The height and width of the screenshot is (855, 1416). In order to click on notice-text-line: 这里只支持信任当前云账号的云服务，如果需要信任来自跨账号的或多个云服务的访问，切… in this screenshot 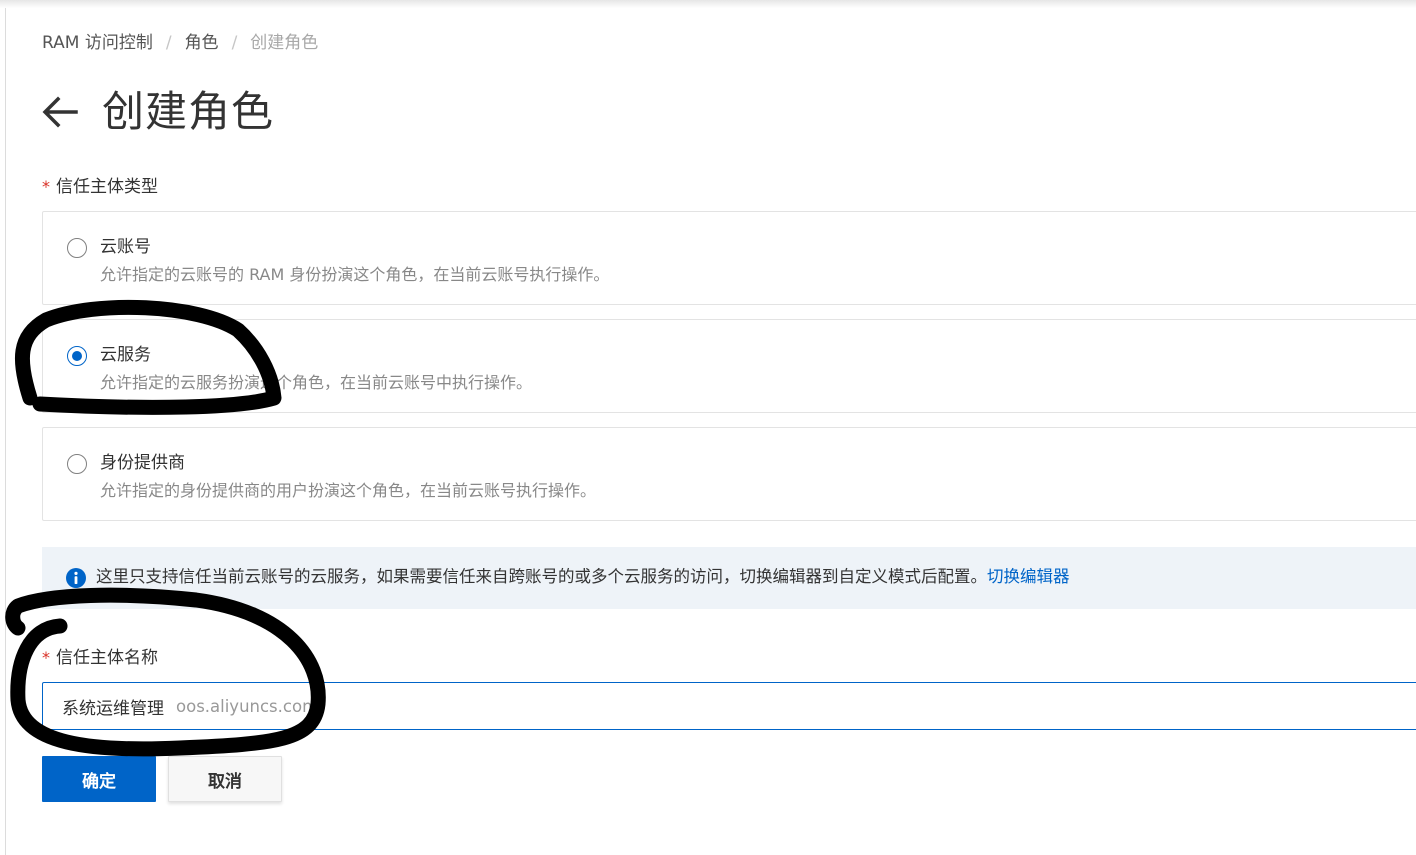, I will do `click(583, 577)`.